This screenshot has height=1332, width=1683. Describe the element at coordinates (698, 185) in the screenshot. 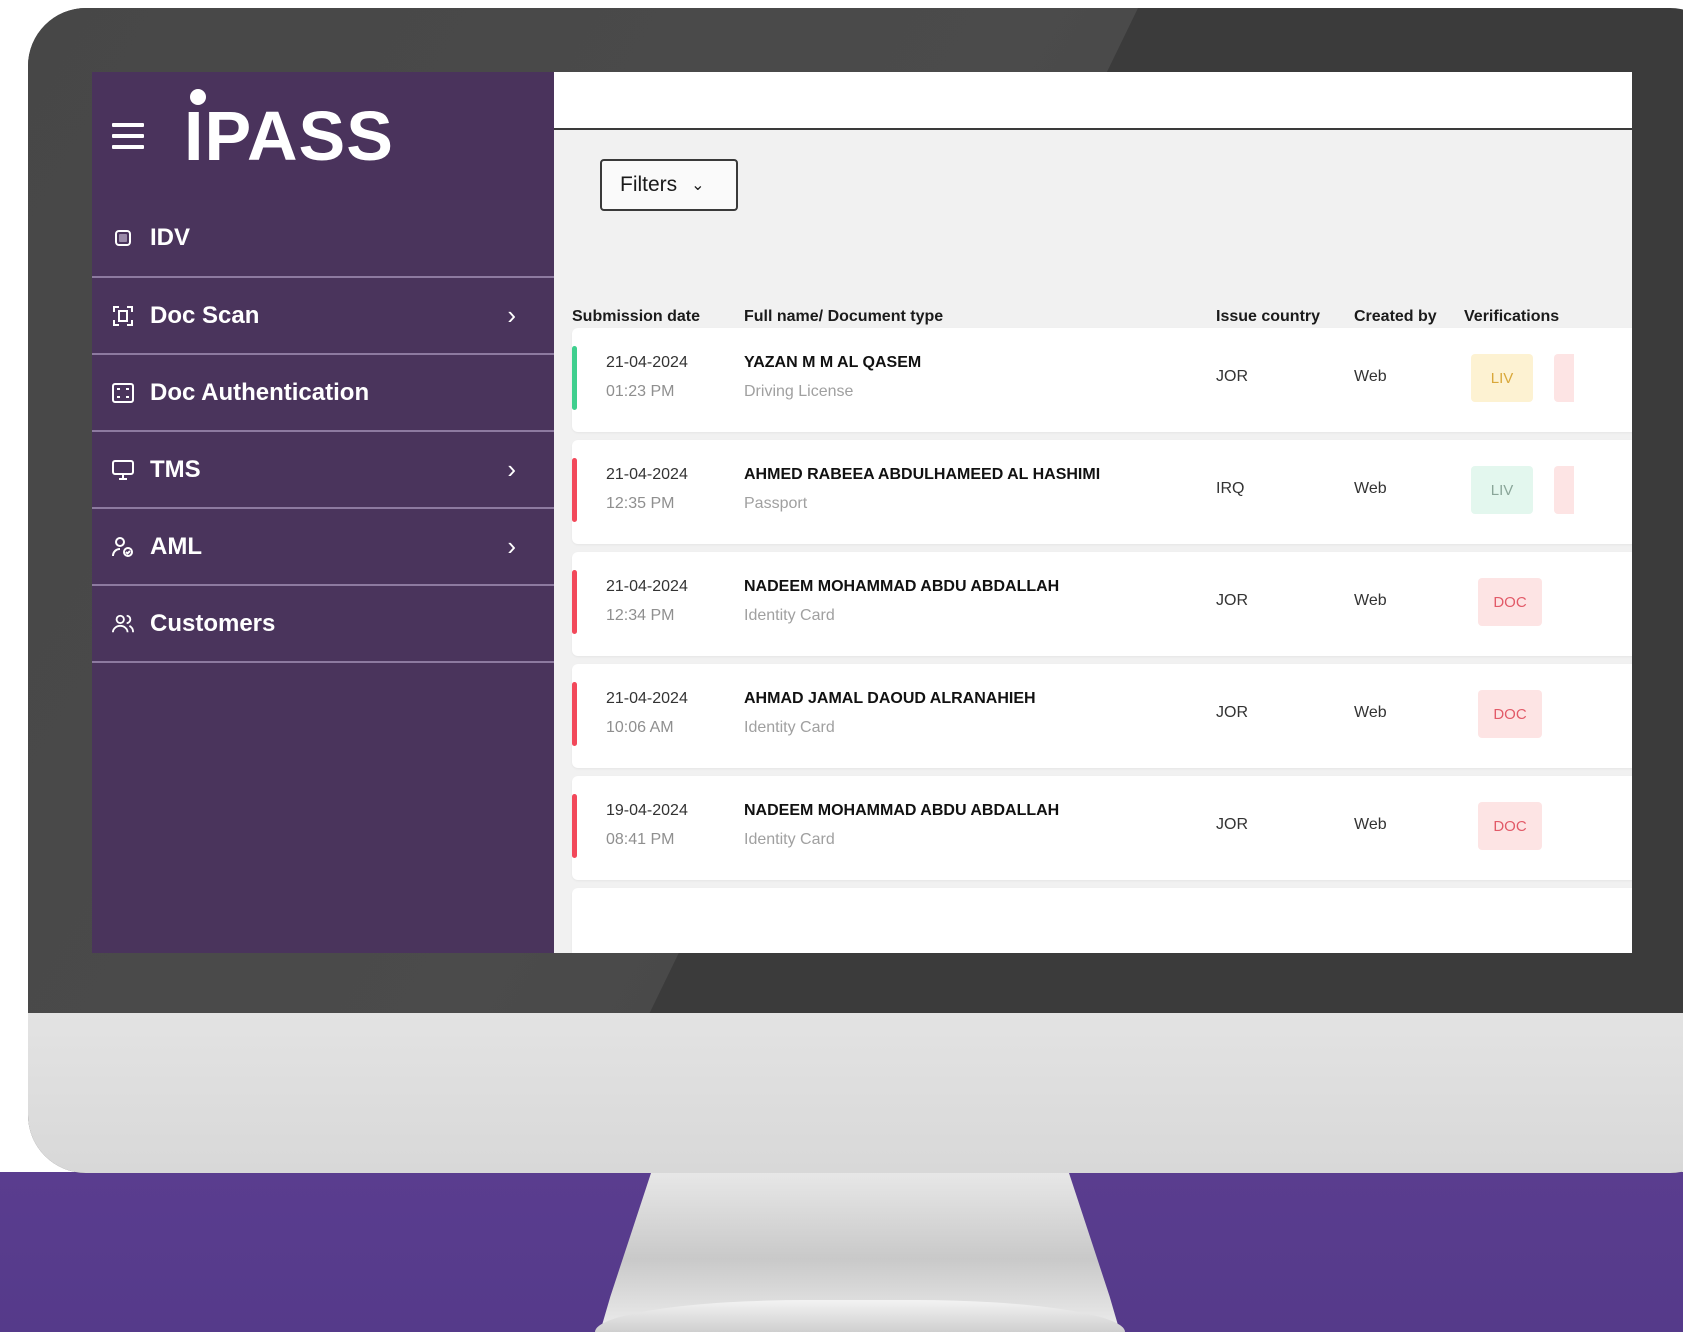

I see `chevron-down-icon: ⌄` at that location.